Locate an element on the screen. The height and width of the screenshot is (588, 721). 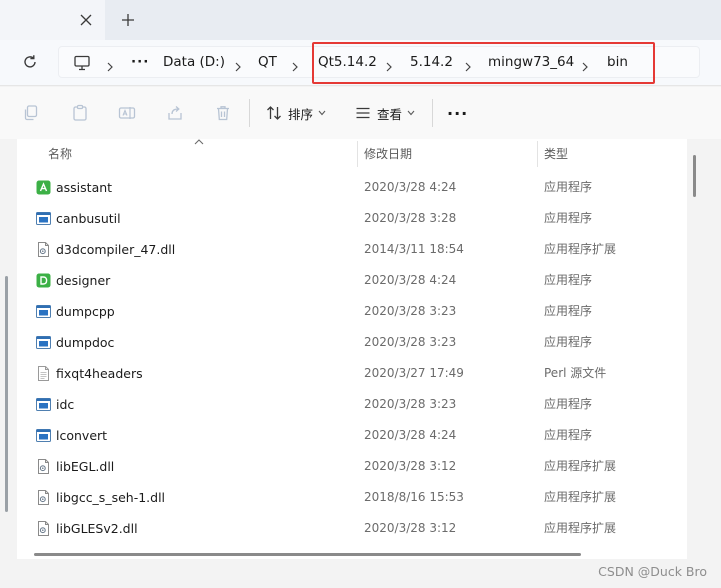
column-header-modified: 修改日期 is located at coordinates (388, 154).